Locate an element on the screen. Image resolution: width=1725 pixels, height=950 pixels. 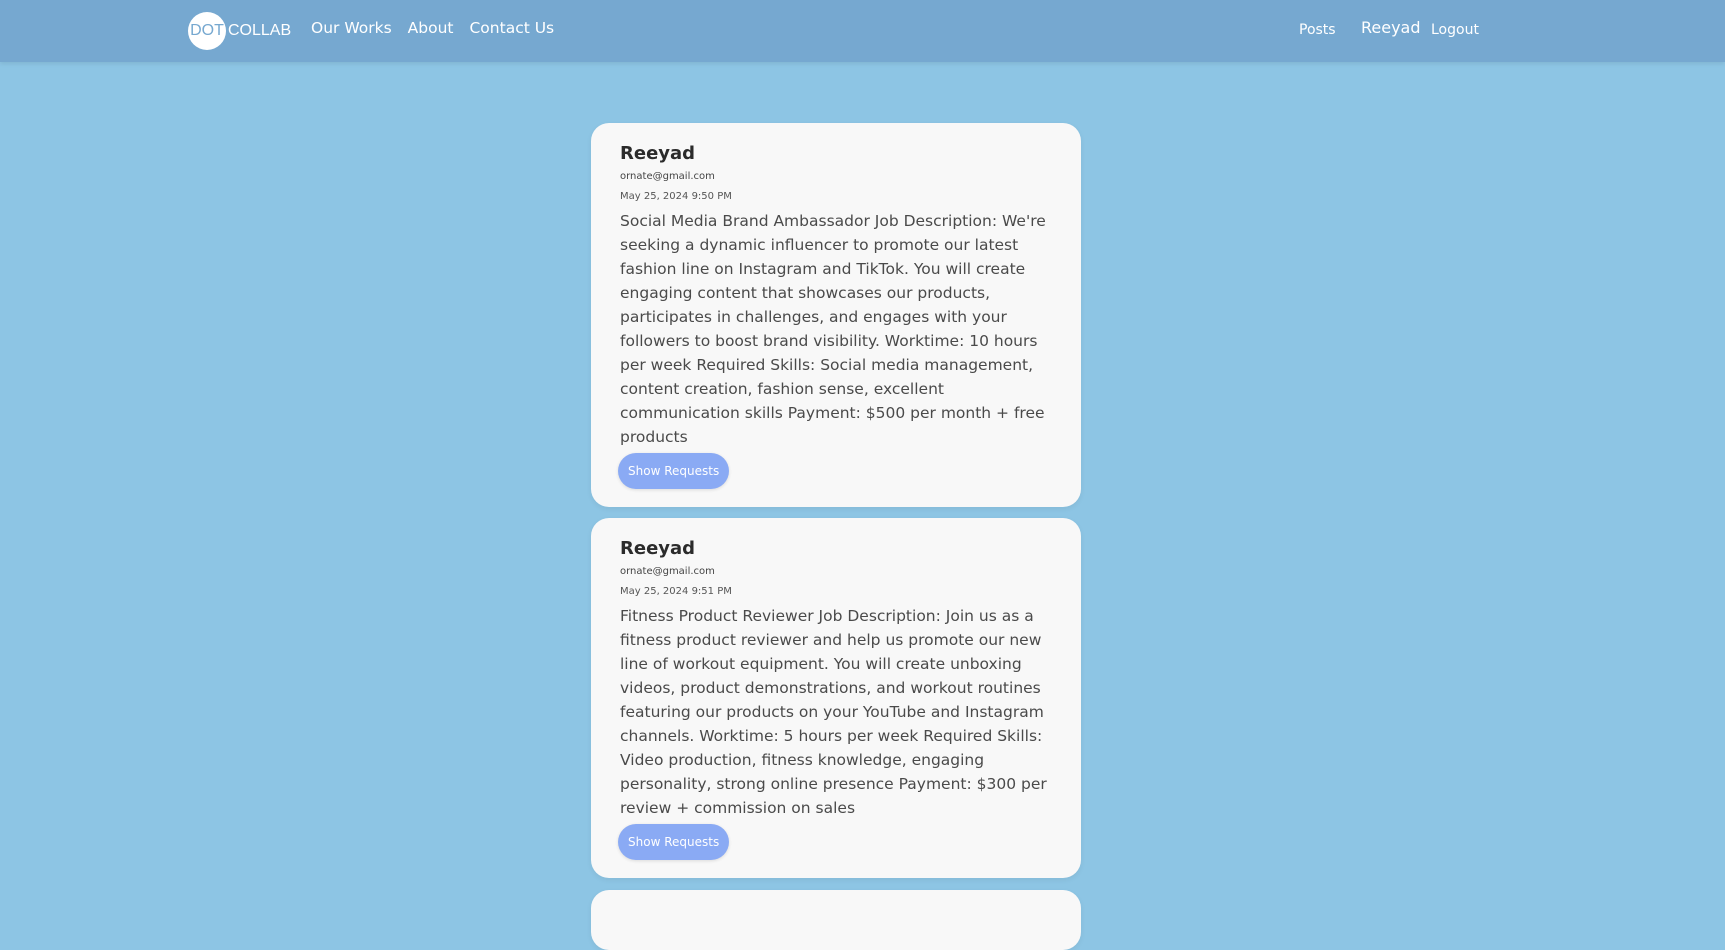
brand-logo: DOT COLLAB is located at coordinates (239, 30).